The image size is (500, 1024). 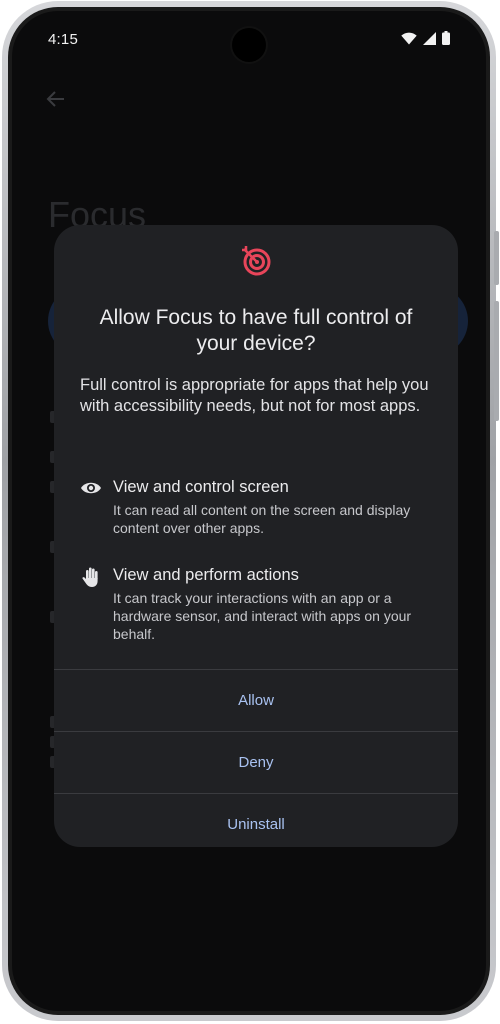 What do you see at coordinates (56, 99) in the screenshot?
I see `arrow-back-icon` at bounding box center [56, 99].